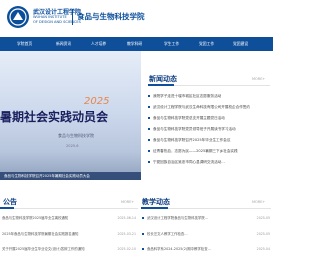  Describe the element at coordinates (171, 44) in the screenshot. I see `nav-item-students: 学生工作` at that location.